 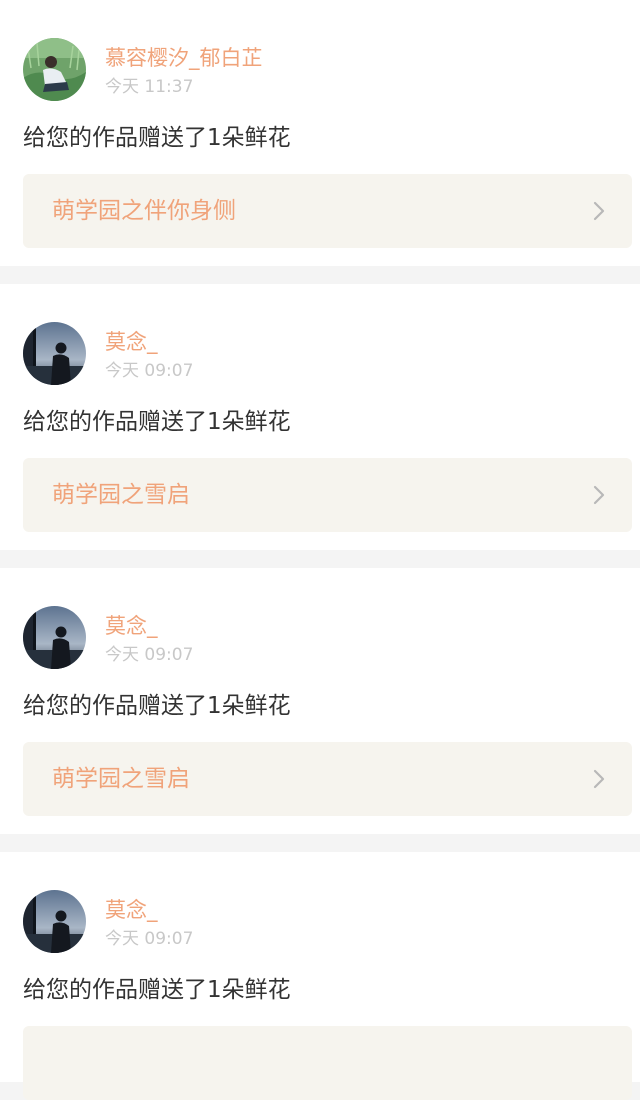 What do you see at coordinates (144, 211) in the screenshot?
I see `work-title: 萌学园之伴你身侧` at bounding box center [144, 211].